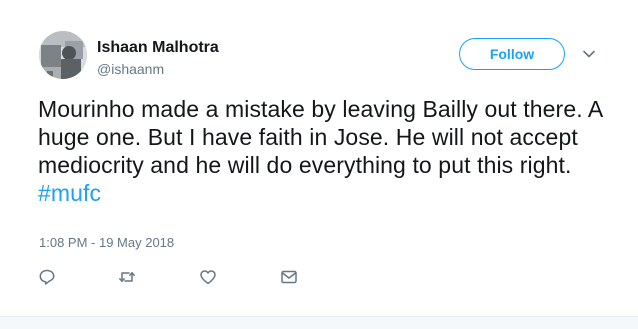 This screenshot has height=329, width=638. Describe the element at coordinates (130, 69) in the screenshot. I see `user-handle: @ishaanm` at that location.